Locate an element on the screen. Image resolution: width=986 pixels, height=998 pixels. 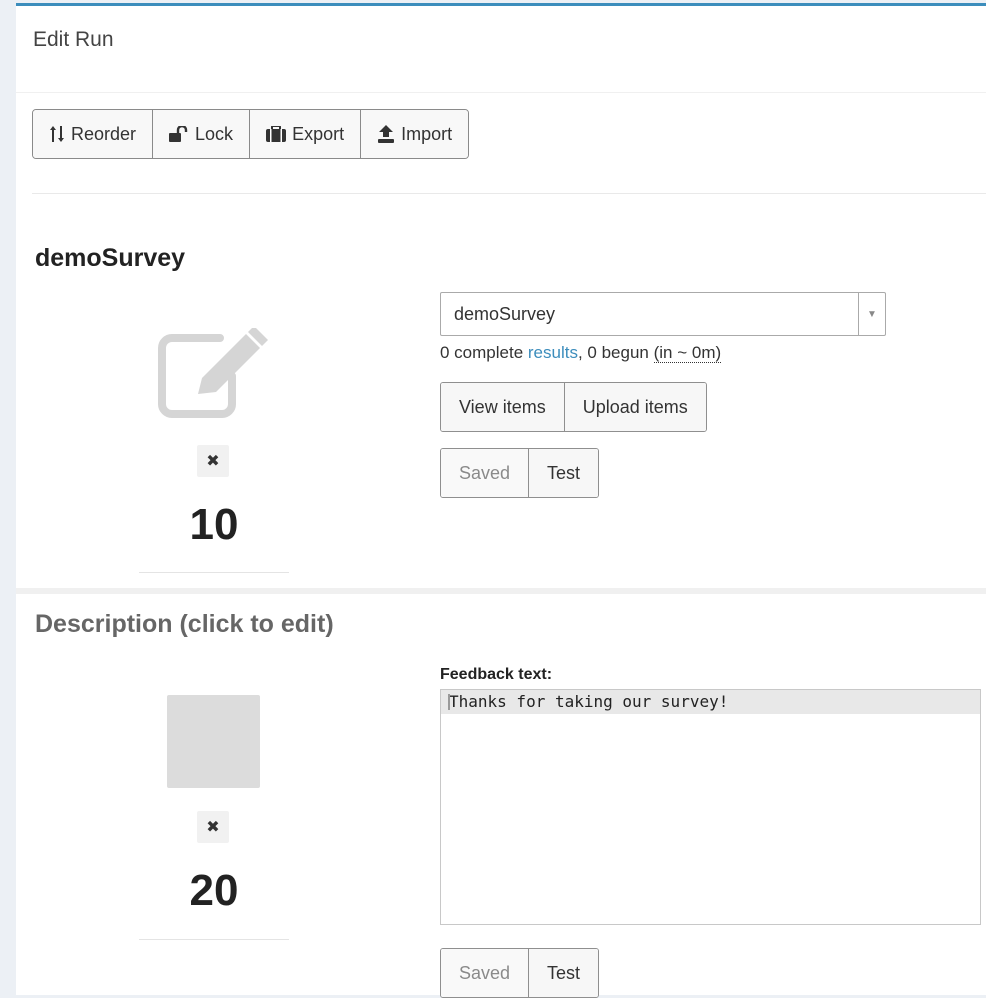
export-label: Export is located at coordinates (318, 133).